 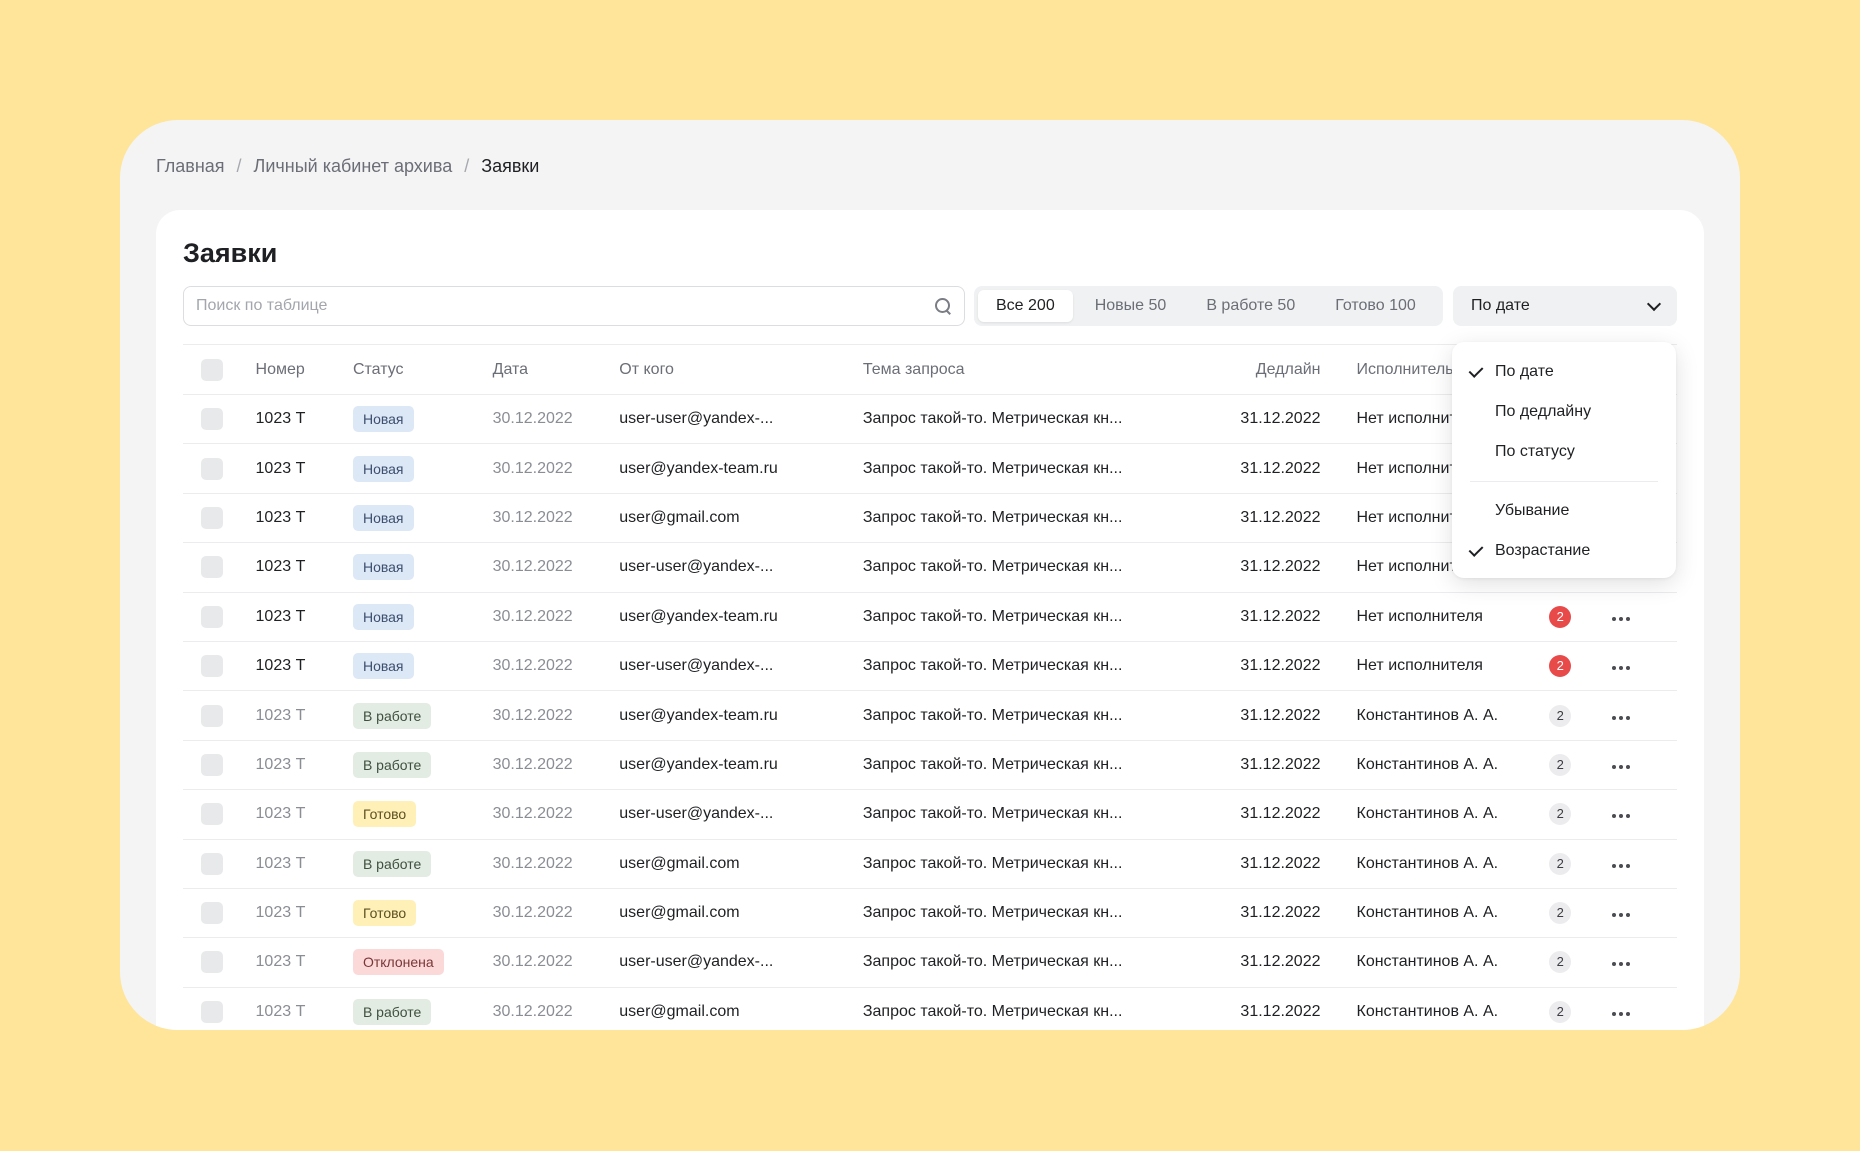 I want to click on tab-in-progress: В работе 50, so click(x=1250, y=306).